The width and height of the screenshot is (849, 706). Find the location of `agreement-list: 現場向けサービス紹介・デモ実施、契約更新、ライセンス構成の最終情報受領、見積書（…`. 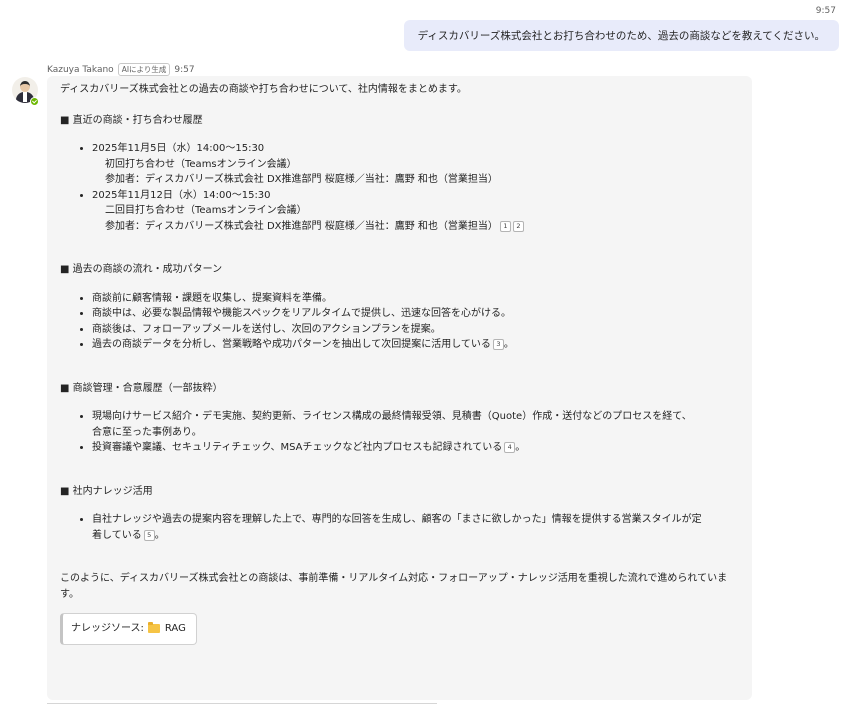

agreement-list: 現場向けサービス紹介・デモ実施、契約更新、ライセンス構成の最終情報受領、見積書（… is located at coordinates (399, 432).